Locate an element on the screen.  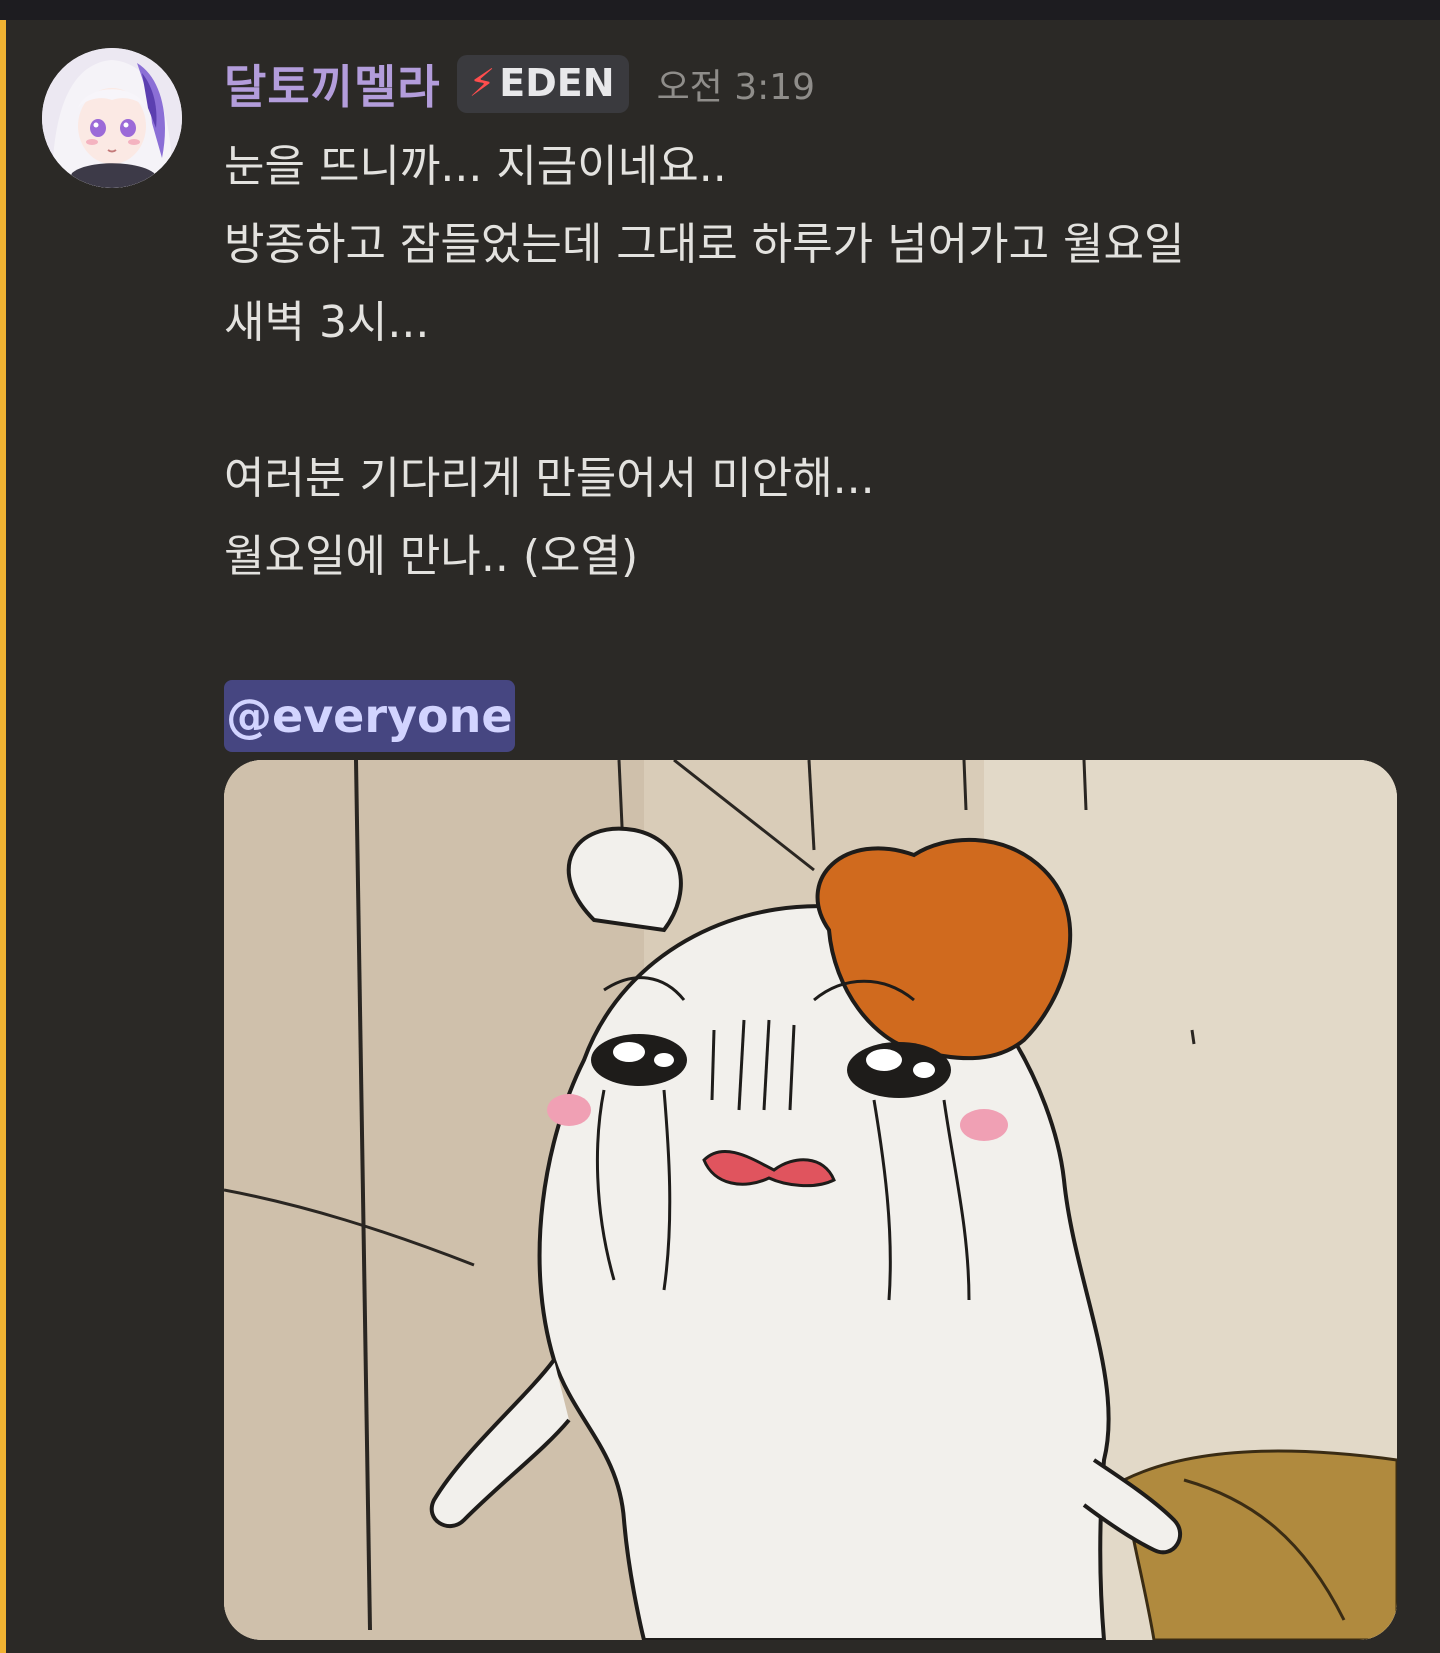
message-header: 달토끼멜라 ⚡ EDEN 오전 3:19 is located at coordinates (519, 84).